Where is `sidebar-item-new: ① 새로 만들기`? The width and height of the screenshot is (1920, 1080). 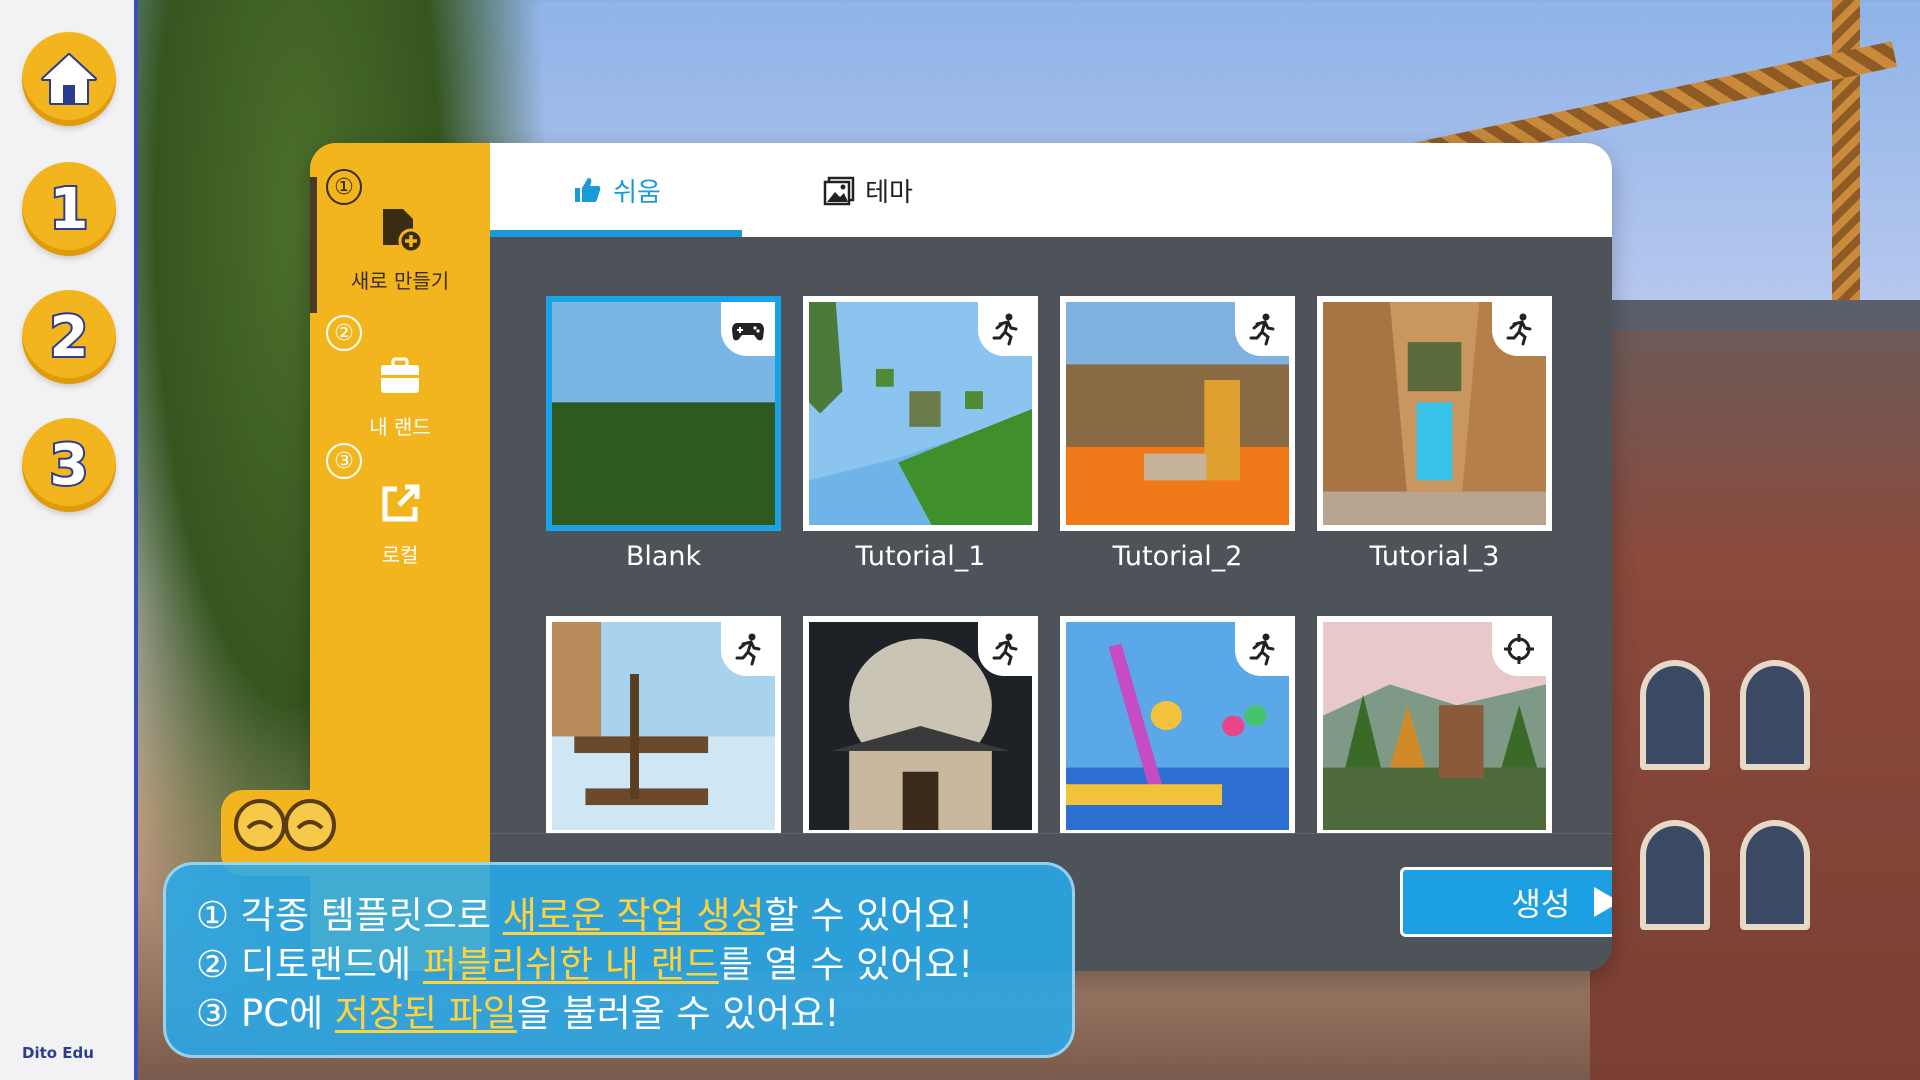
sidebar-item-new: ① 새로 만들기 is located at coordinates (400, 239).